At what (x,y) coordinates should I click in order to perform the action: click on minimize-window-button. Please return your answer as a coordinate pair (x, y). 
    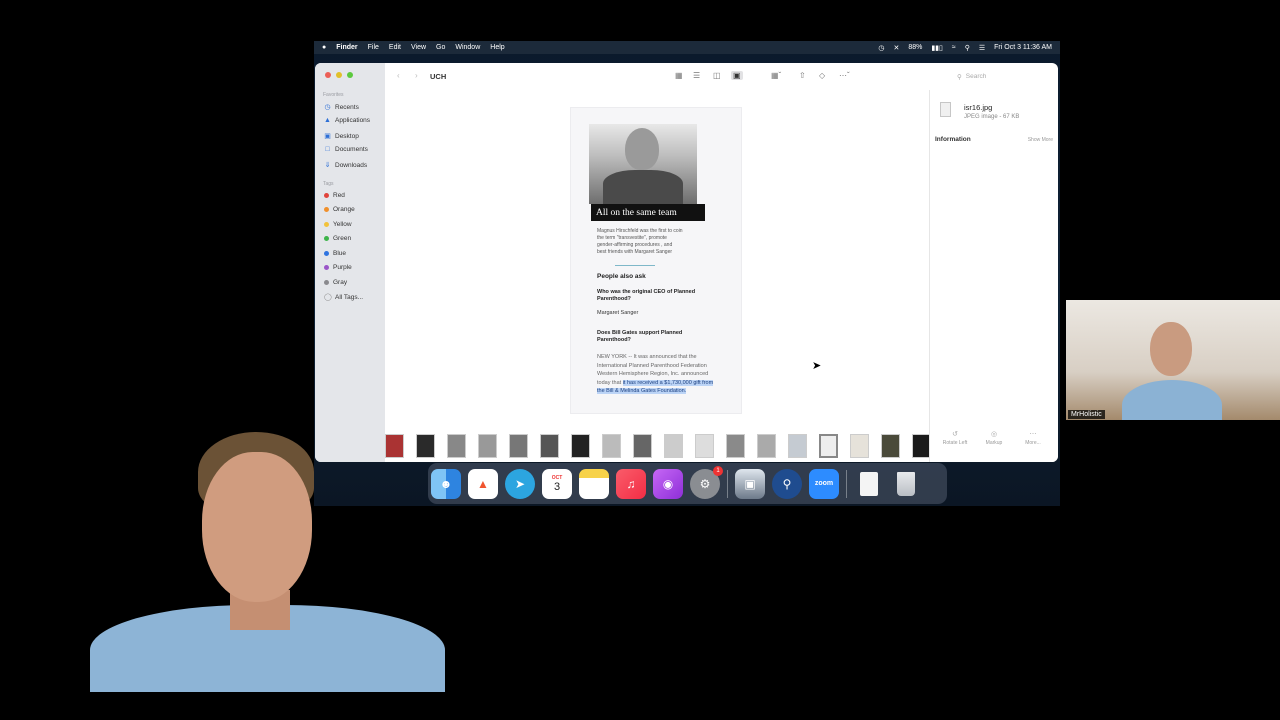
    Looking at the image, I should click on (339, 75).